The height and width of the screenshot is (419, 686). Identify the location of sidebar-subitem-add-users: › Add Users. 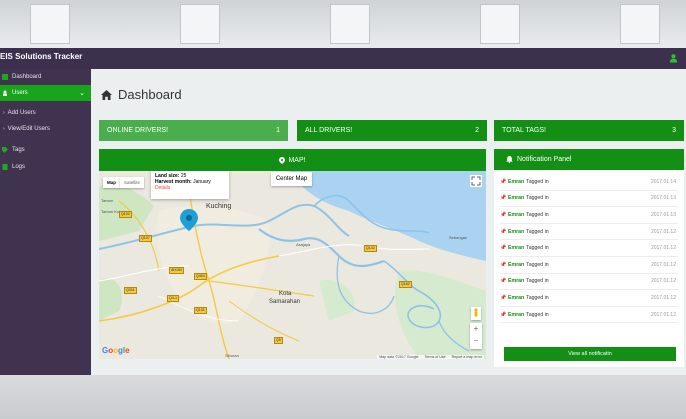
(45, 113).